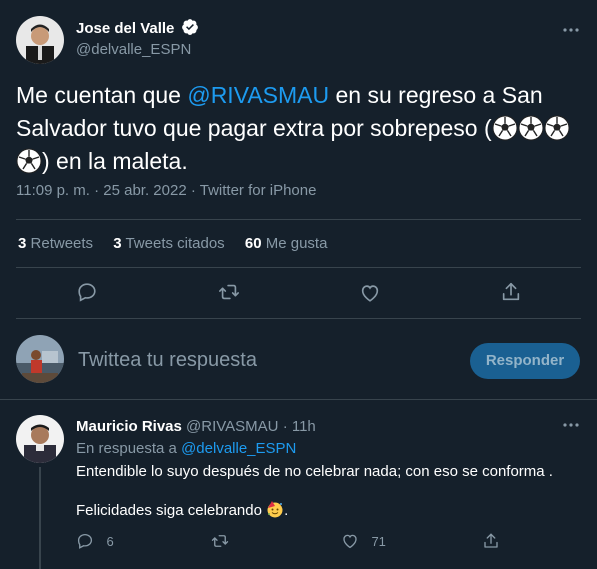  Describe the element at coordinates (299, 426) in the screenshot. I see `reply-time: · 11h` at that location.